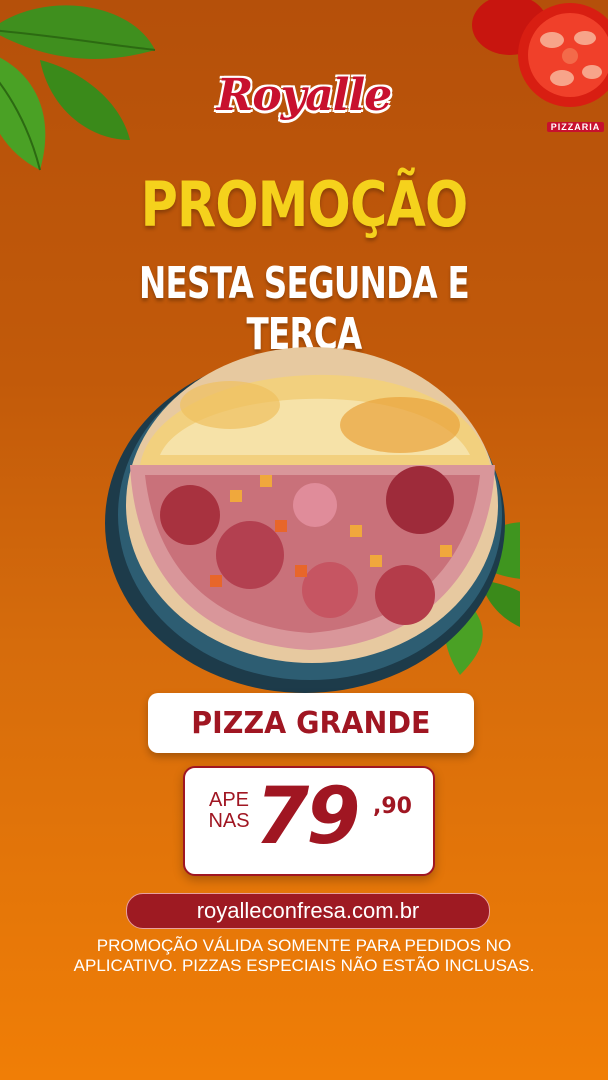 The height and width of the screenshot is (1080, 608). I want to click on disclaimer-line1: PROMOÇÃO VÁLIDA SOMENTE PARA PEDIDOS NO, so click(304, 945).